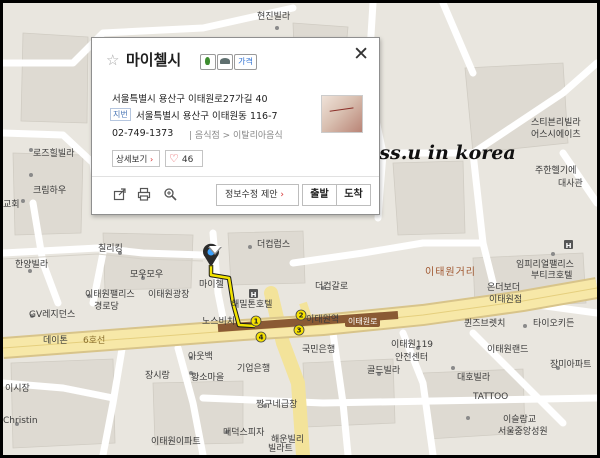  Describe the element at coordinates (94, 341) in the screenshot. I see `road-number-label: 6호선` at that location.